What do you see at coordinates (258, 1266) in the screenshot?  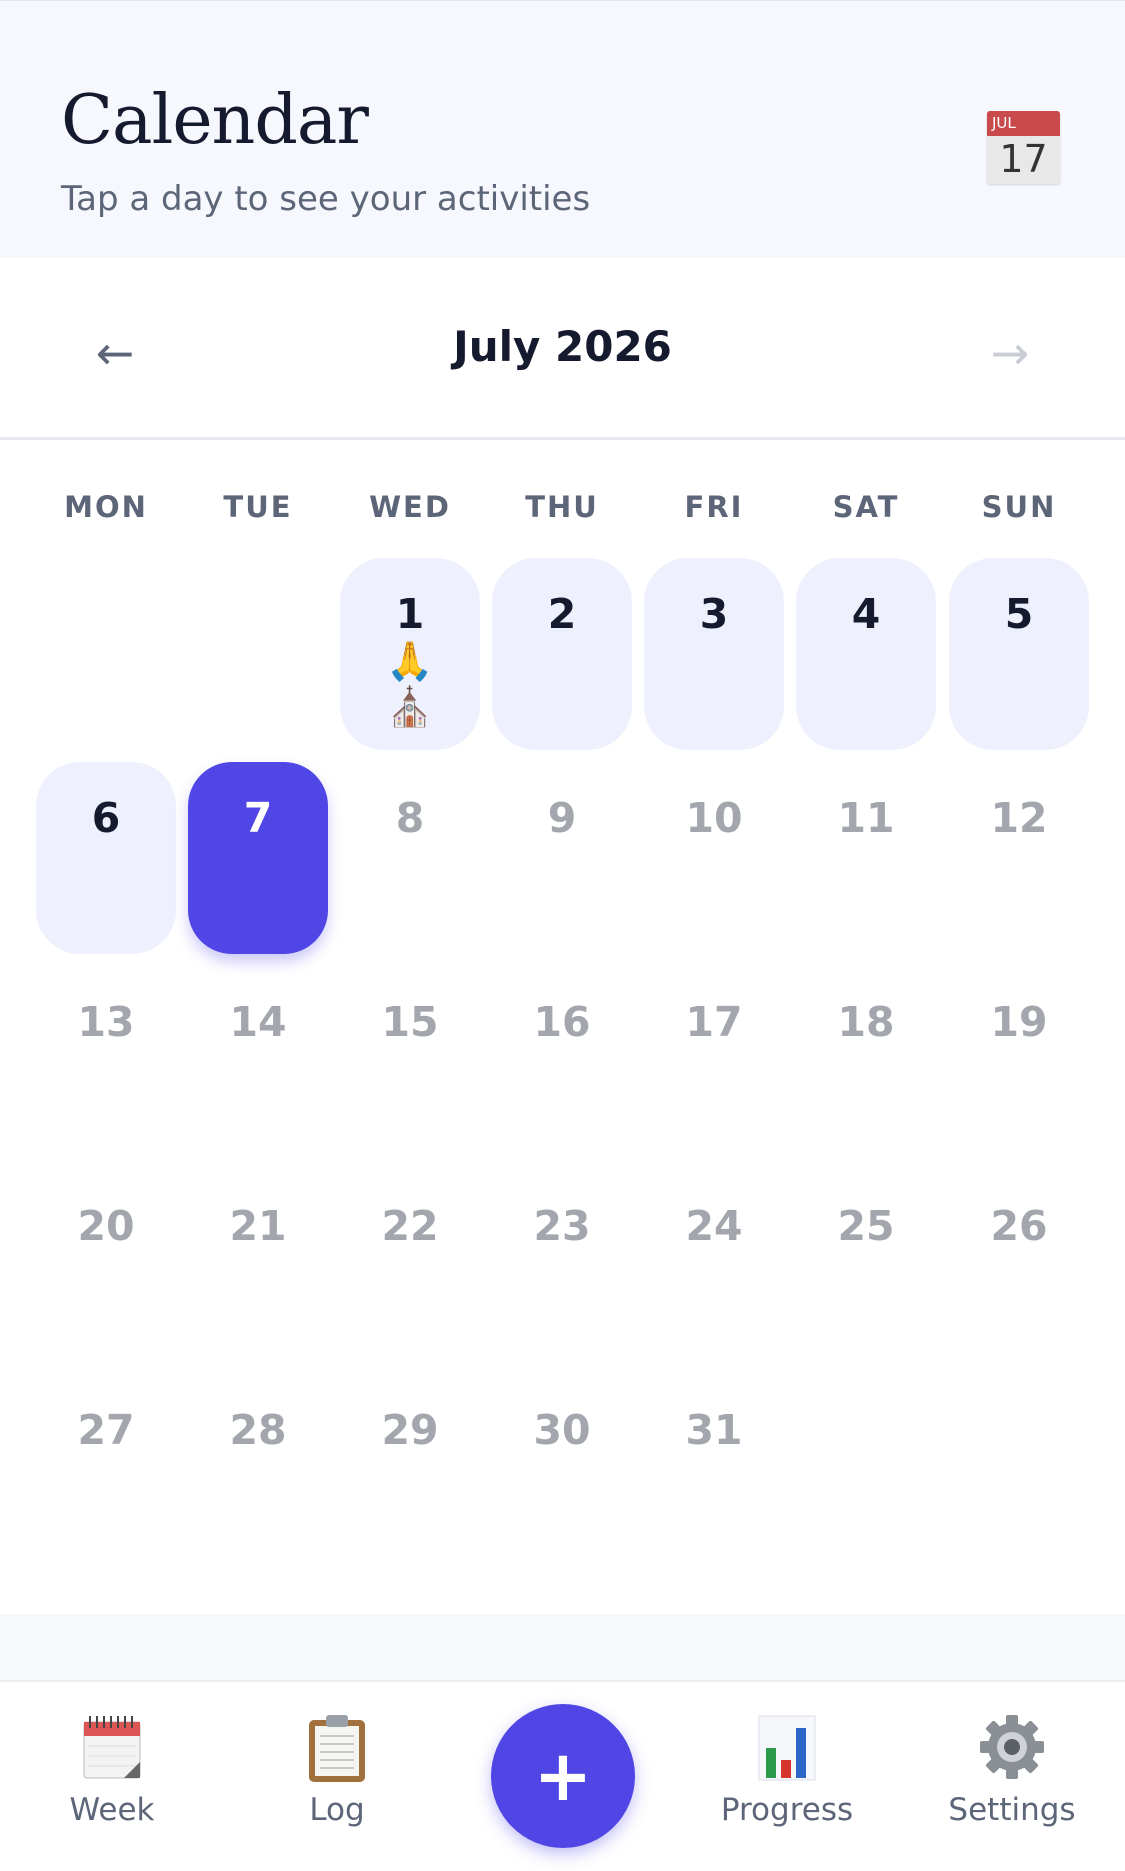 I see `day-cell-21: 21` at bounding box center [258, 1266].